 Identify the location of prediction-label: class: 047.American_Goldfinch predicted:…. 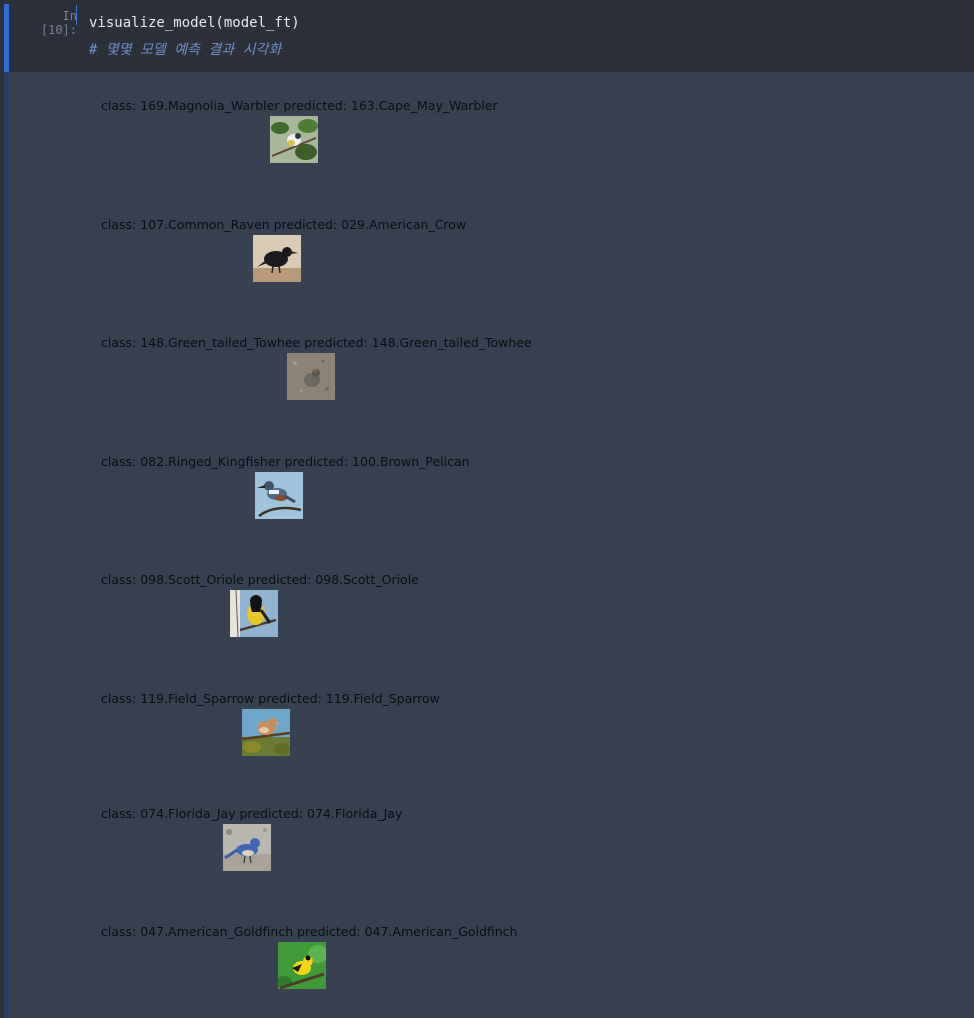
(309, 931).